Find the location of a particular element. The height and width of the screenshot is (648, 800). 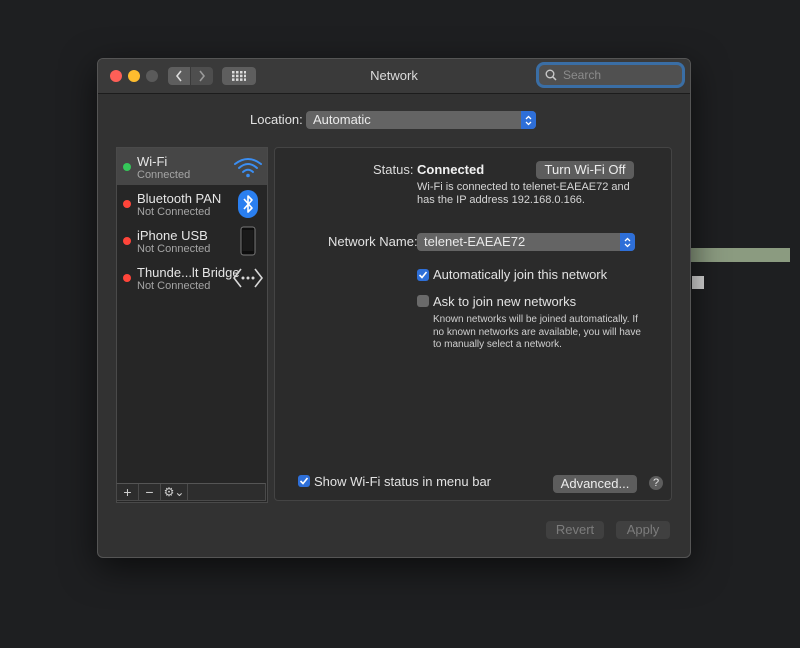

service-item-bluetooth-pan: Bluetooth PAN Not Connected is located at coordinates (192, 203).